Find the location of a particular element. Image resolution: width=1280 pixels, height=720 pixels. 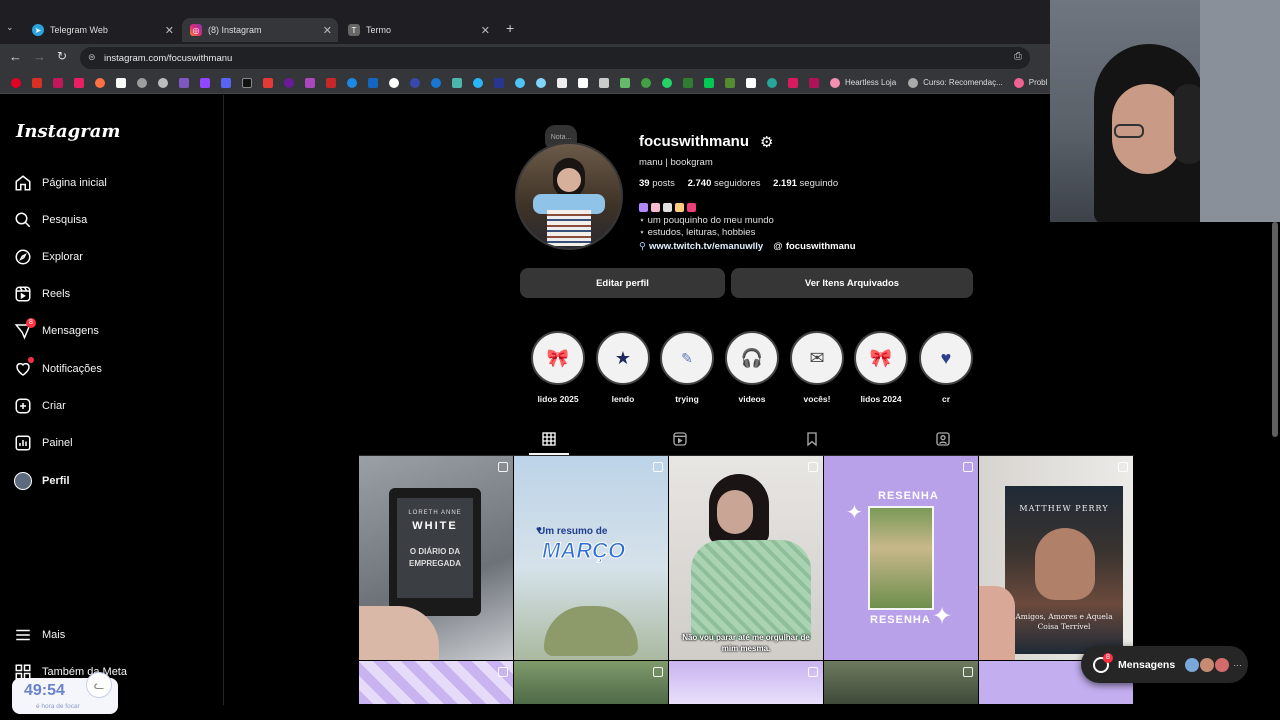

tab-termo: T Termo ✕ is located at coordinates (418, 30).